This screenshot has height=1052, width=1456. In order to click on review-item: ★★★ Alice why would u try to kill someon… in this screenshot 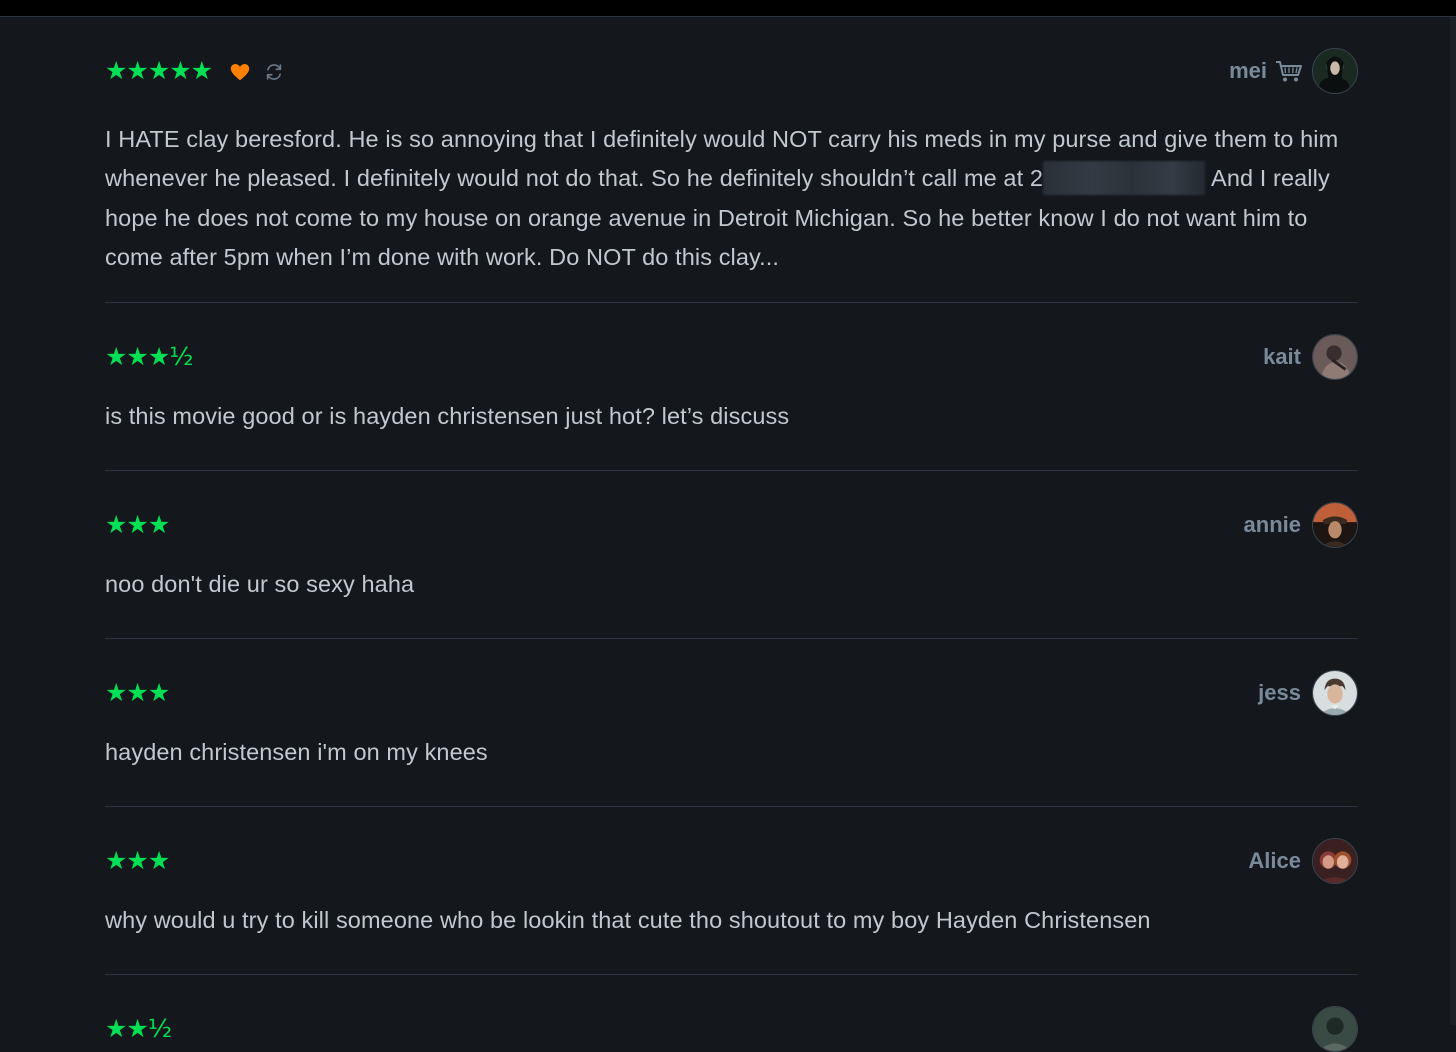, I will do `click(731, 891)`.